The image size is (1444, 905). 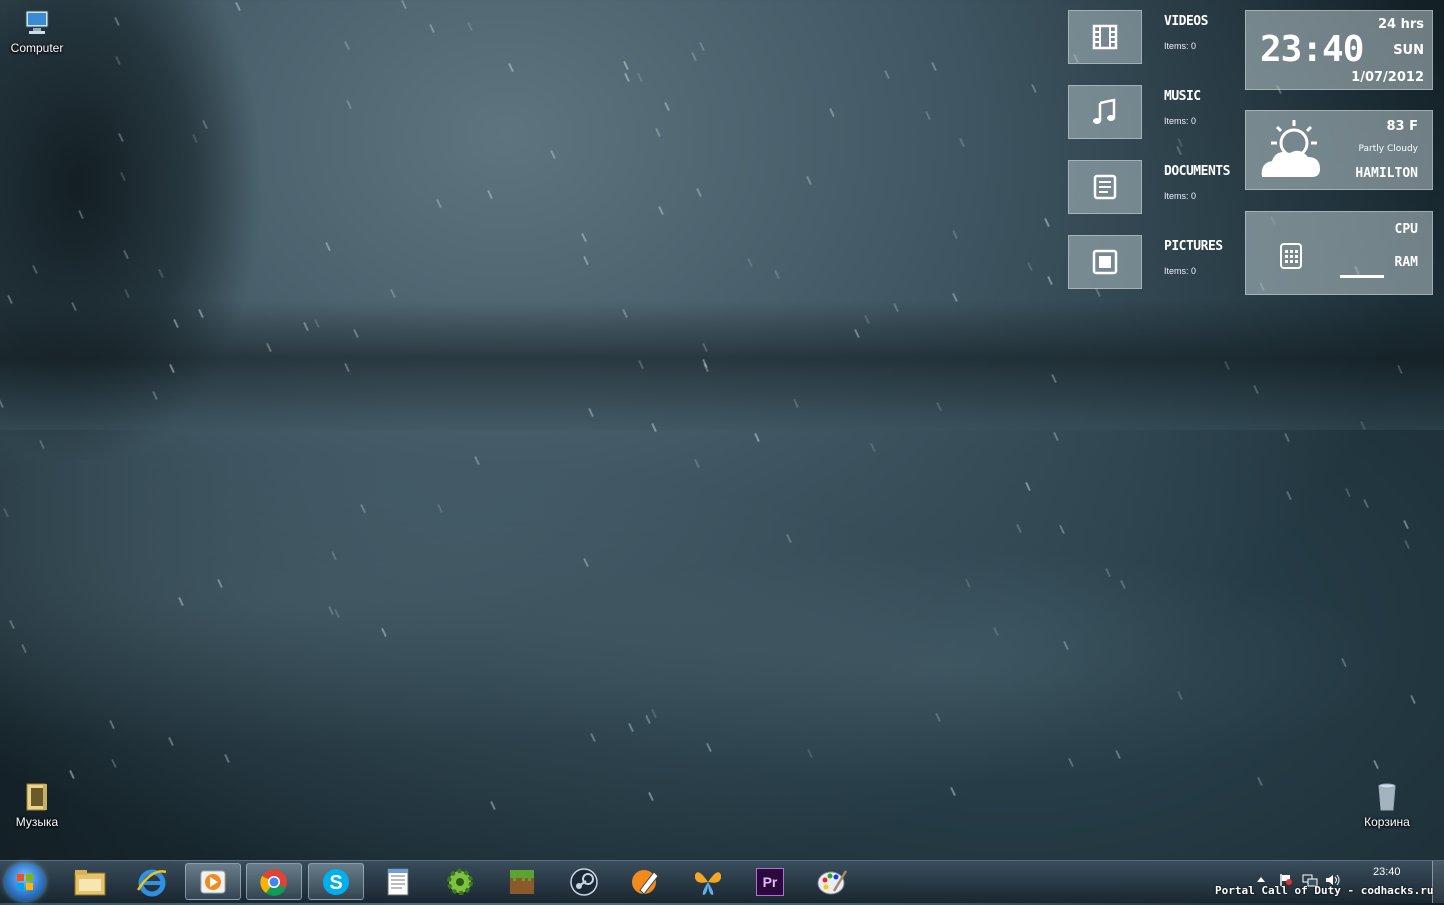 I want to click on recycle-bin-icon, so click(x=1387, y=796).